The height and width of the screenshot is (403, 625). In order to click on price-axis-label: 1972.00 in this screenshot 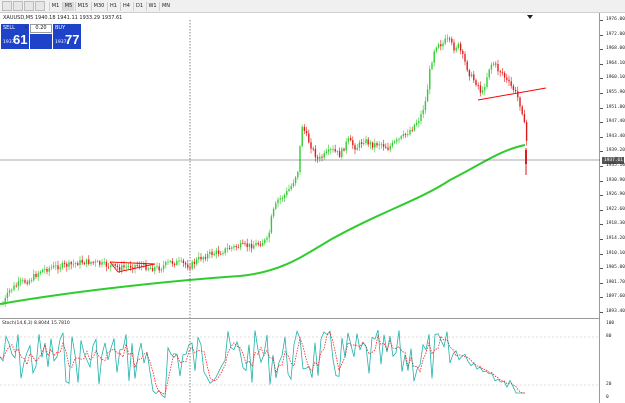, I will do `click(615, 34)`.